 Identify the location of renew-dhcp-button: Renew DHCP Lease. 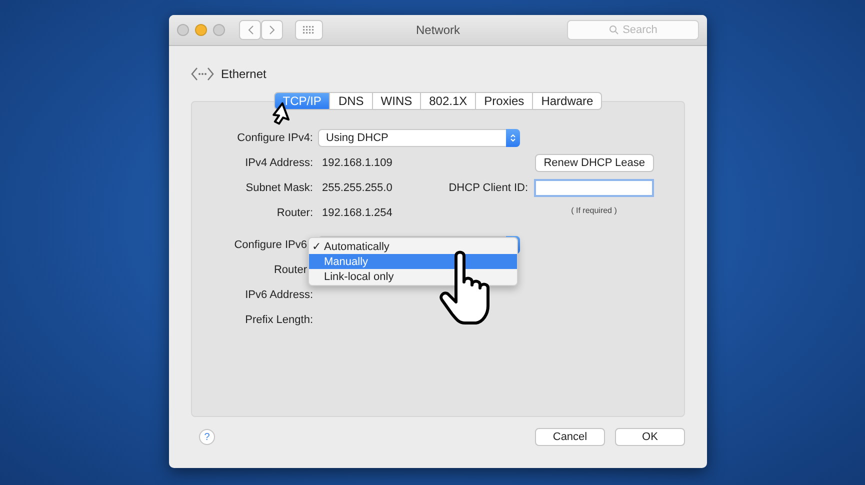
(594, 163).